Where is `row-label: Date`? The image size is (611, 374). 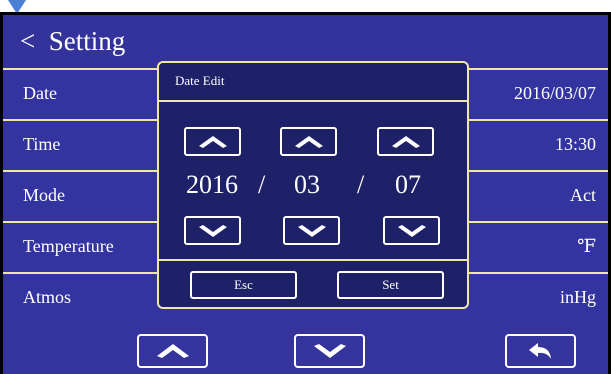 row-label: Date is located at coordinates (40, 93).